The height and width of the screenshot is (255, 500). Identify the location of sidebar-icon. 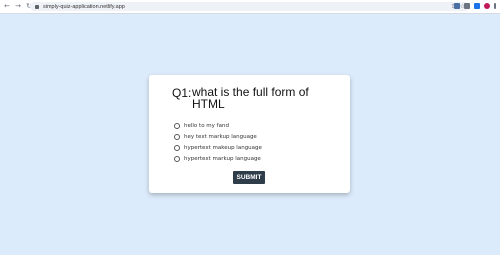
(477, 6).